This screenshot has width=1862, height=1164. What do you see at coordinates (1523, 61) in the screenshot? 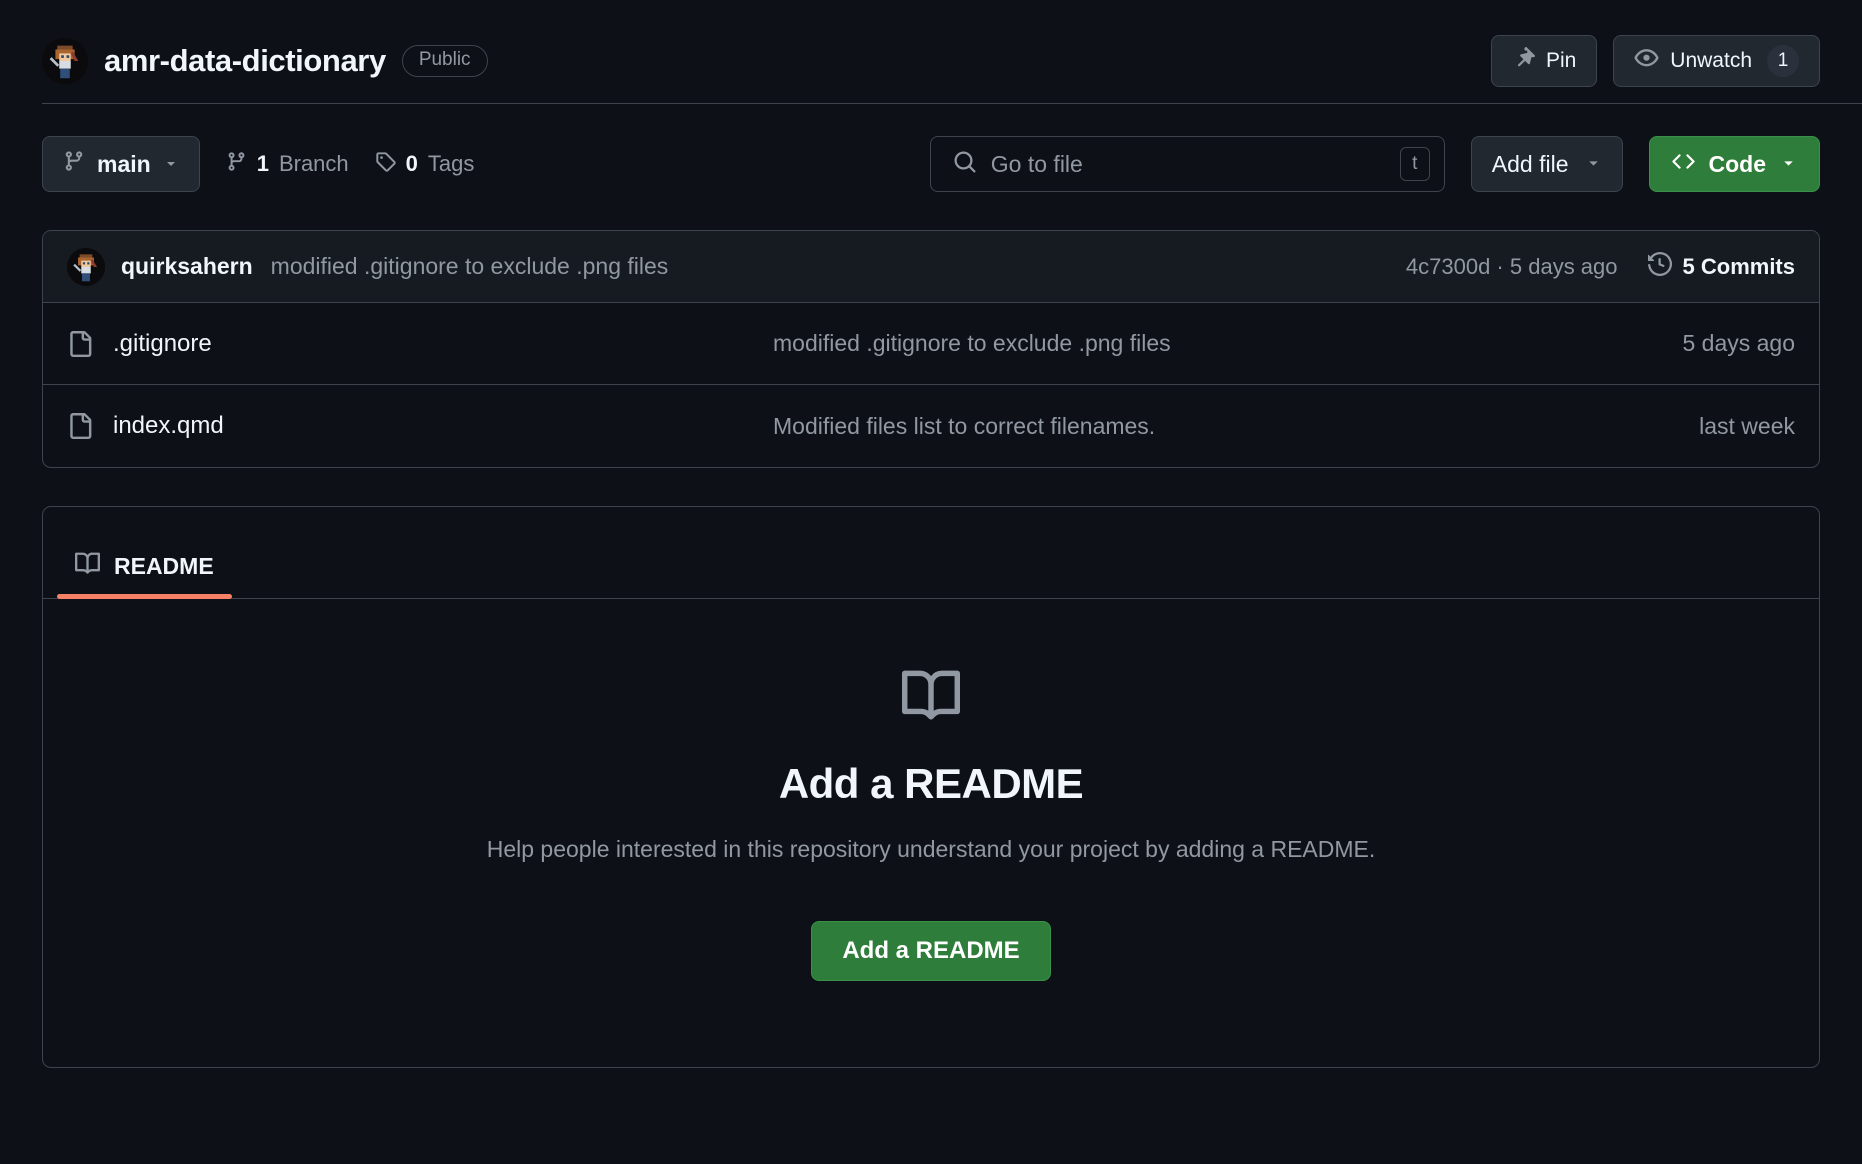
I see `pin-icon` at bounding box center [1523, 61].